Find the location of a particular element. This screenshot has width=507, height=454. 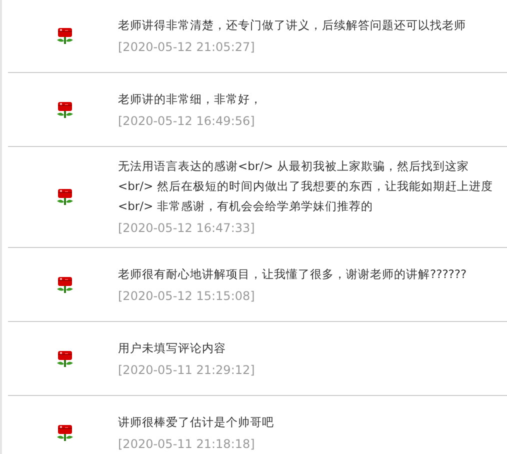

review-text: 用户未填写评论内容 is located at coordinates (172, 348).